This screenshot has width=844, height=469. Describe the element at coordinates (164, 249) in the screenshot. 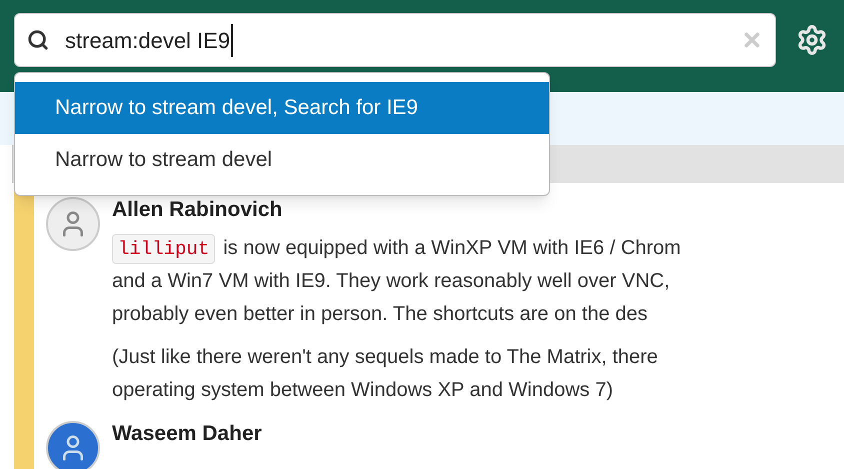

I see `inline-code: lilliput` at that location.